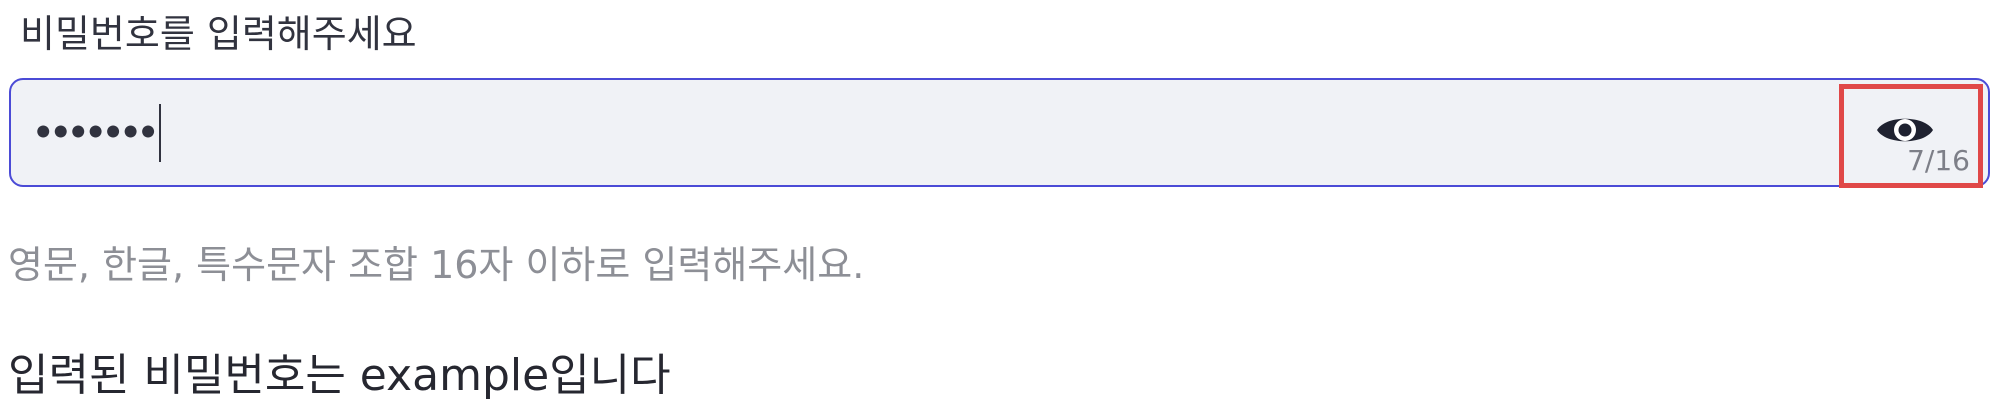 The width and height of the screenshot is (2000, 412). Describe the element at coordinates (339, 375) in the screenshot. I see `entered-password-result: 입력된 비밀번호는 example입니다` at that location.